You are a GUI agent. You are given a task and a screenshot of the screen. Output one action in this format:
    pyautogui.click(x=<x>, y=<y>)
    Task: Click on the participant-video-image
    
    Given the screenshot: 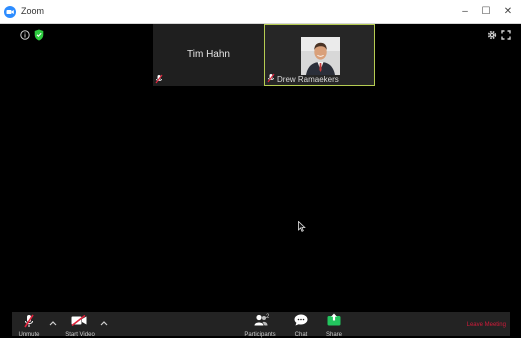 What is the action you would take?
    pyautogui.click(x=320, y=56)
    